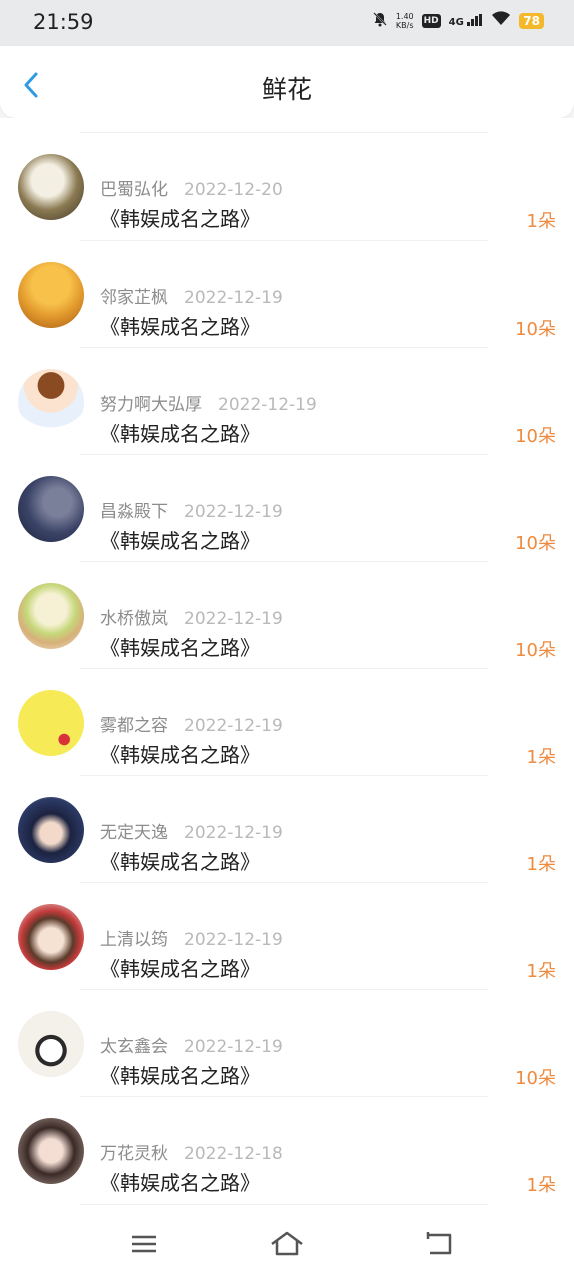 The width and height of the screenshot is (574, 1280). I want to click on net-speed: 1.40 KB/s, so click(405, 21).